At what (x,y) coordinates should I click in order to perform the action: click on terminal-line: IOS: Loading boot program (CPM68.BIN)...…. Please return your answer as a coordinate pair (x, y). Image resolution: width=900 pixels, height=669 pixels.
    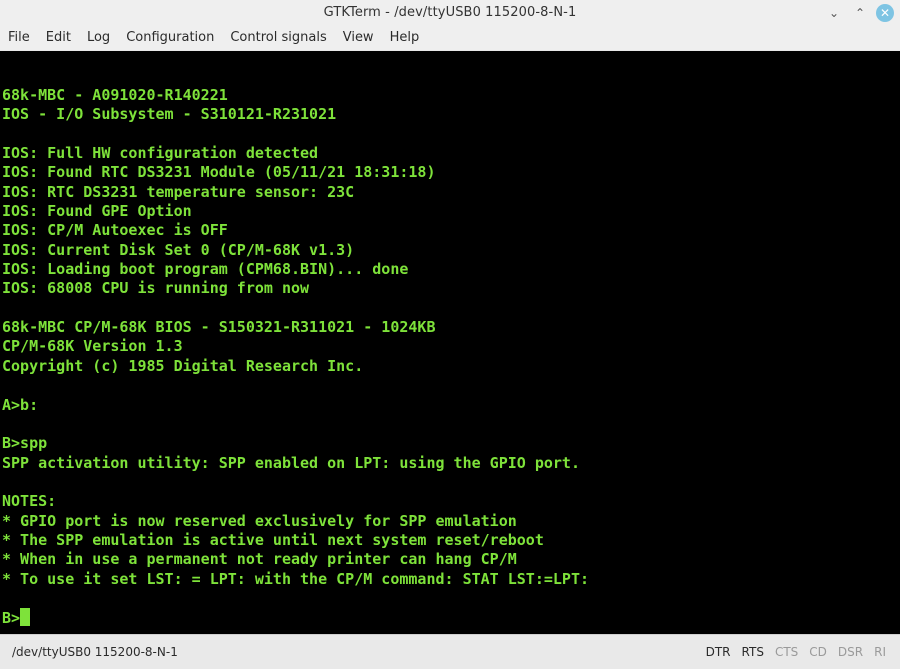
    Looking at the image, I should click on (205, 269).